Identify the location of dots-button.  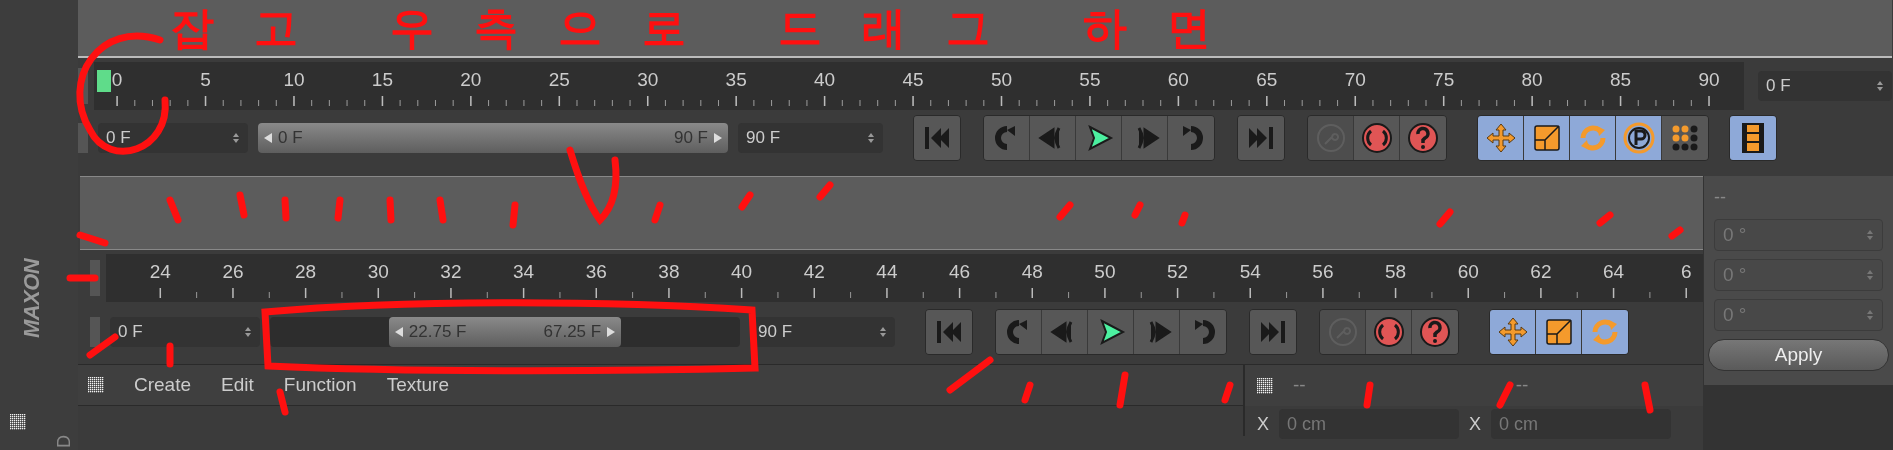
(1685, 138).